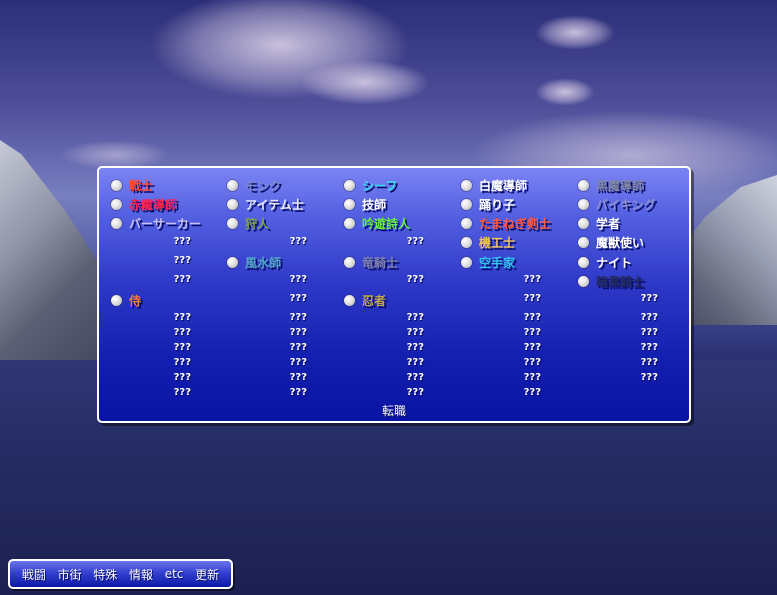 The image size is (777, 595). What do you see at coordinates (497, 205) in the screenshot?
I see `job-label: 踊り子` at bounding box center [497, 205].